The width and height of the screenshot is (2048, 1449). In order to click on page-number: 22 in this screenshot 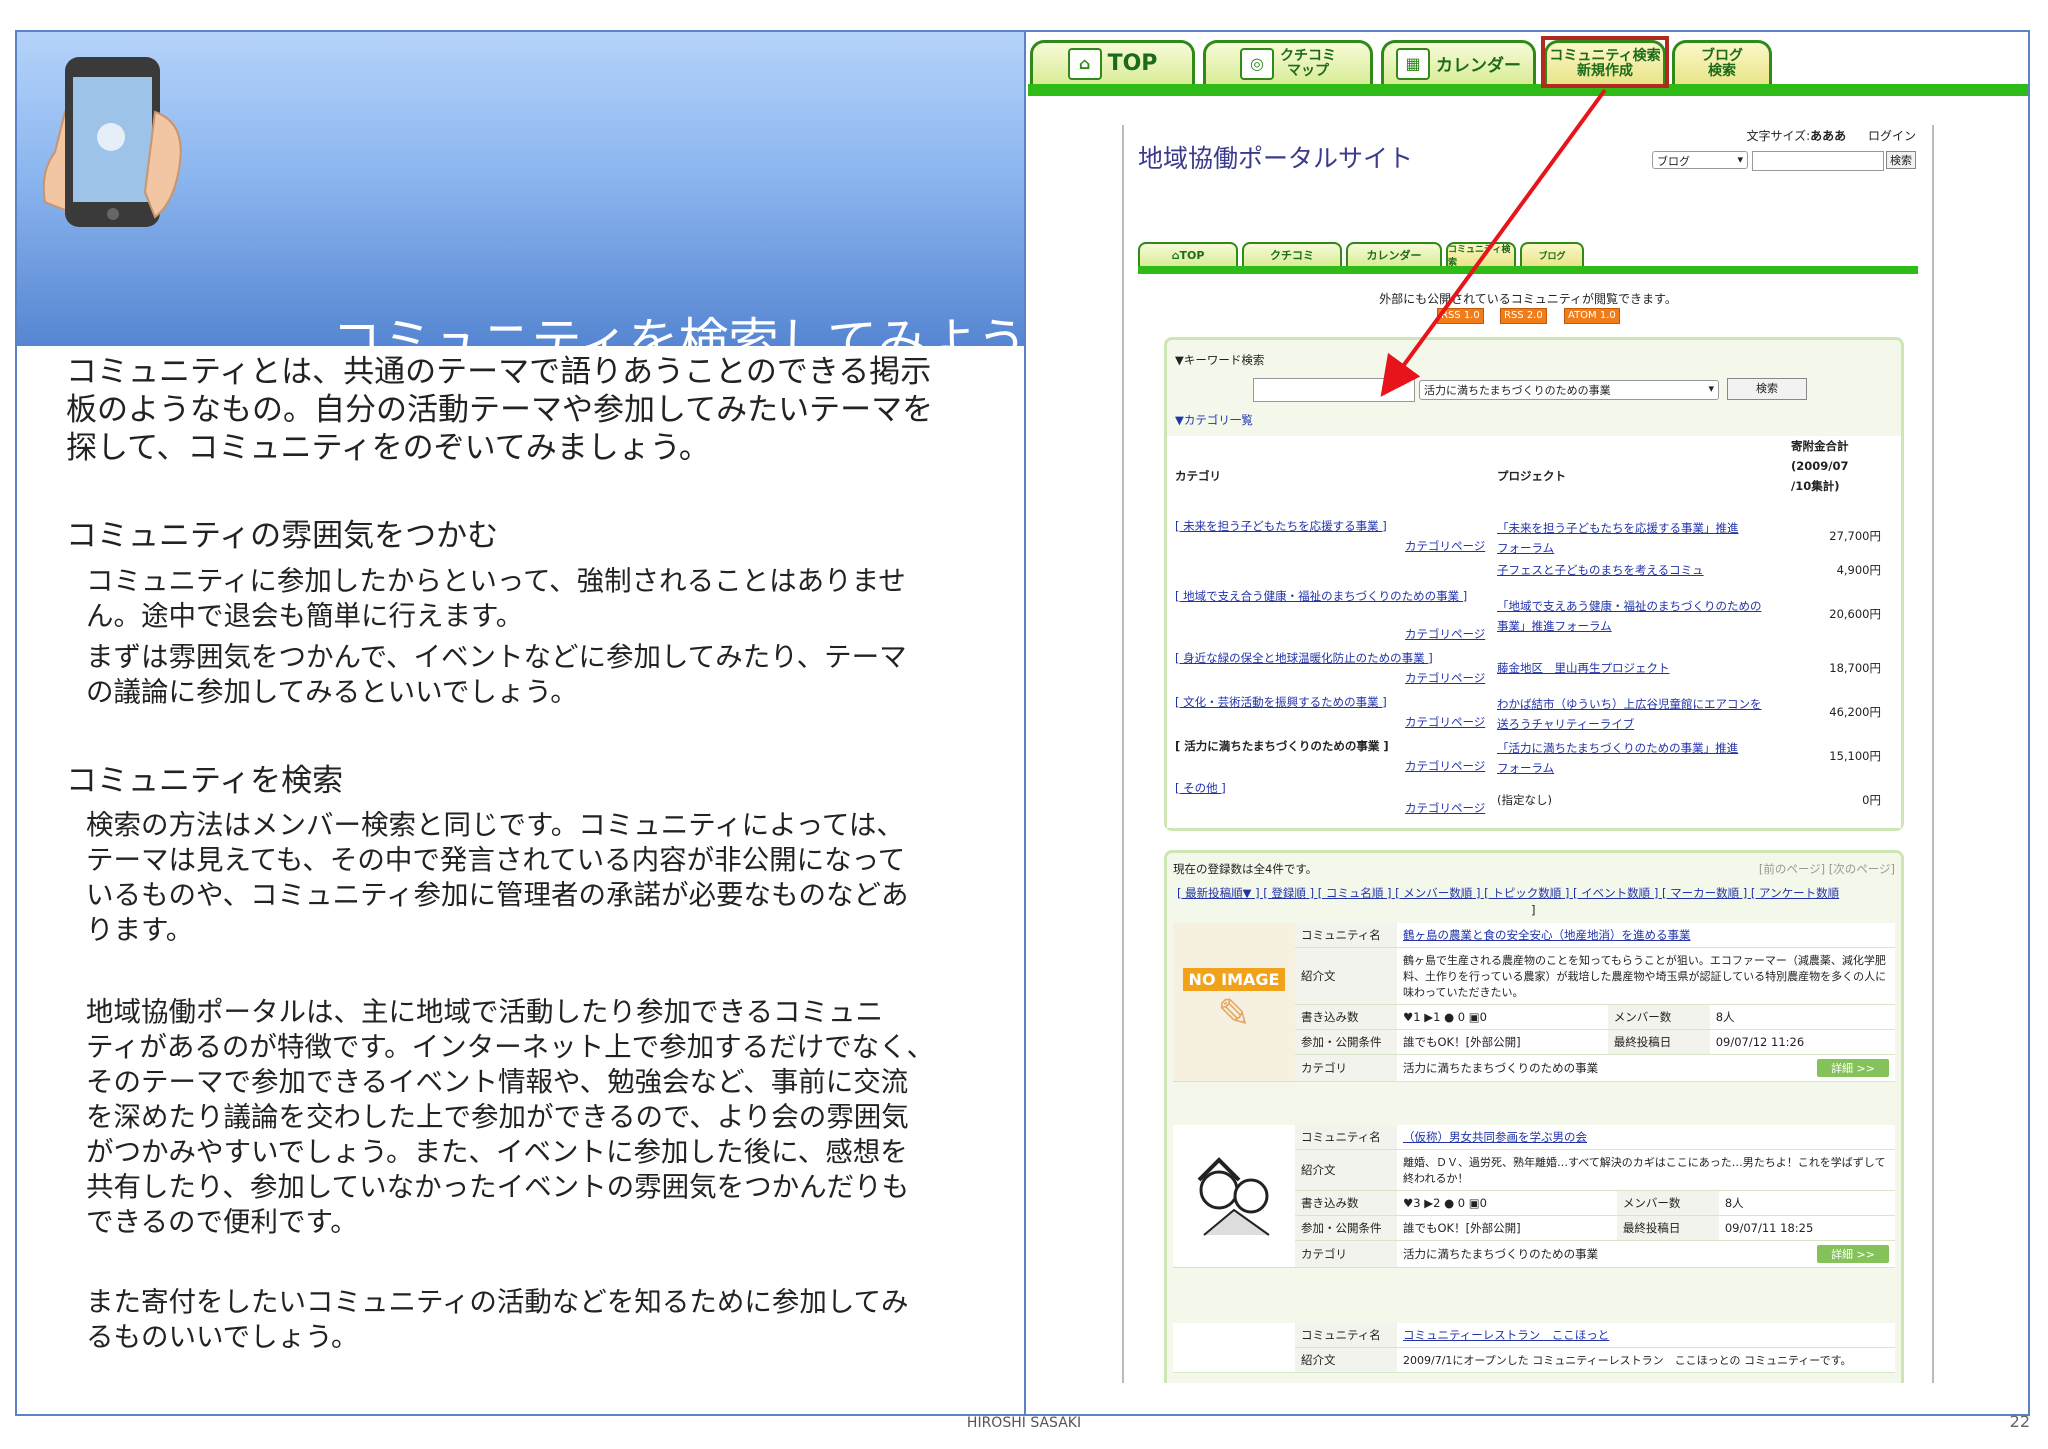, I will do `click(2019, 1421)`.